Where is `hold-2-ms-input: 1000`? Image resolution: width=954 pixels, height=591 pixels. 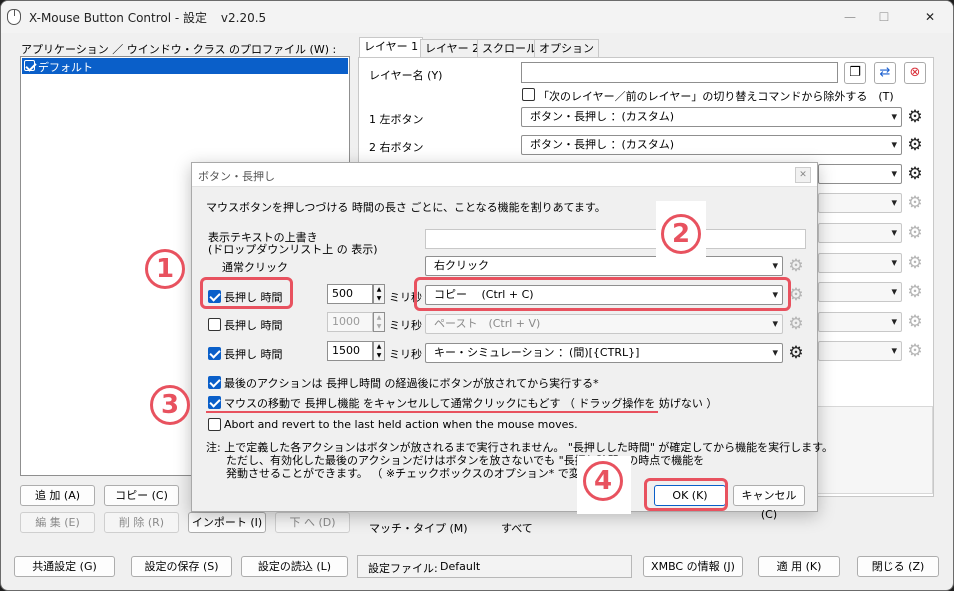
hold-2-ms-input: 1000 is located at coordinates (350, 322).